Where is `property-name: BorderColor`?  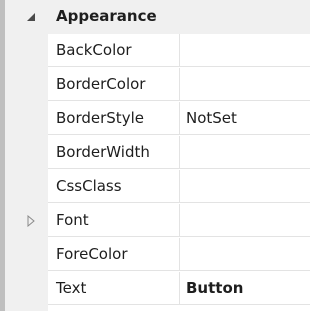 property-name: BorderColor is located at coordinates (113, 84).